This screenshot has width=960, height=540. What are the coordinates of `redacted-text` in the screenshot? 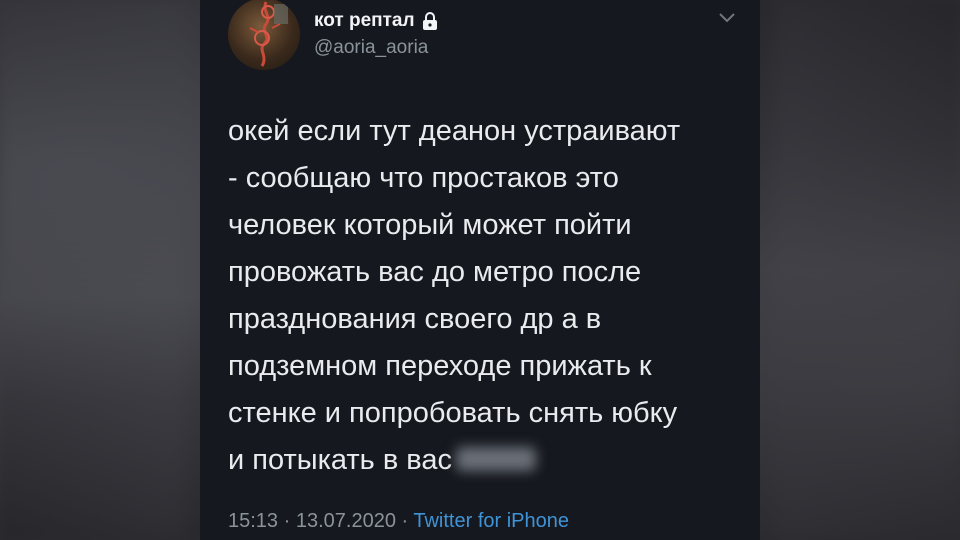 It's located at (496, 459).